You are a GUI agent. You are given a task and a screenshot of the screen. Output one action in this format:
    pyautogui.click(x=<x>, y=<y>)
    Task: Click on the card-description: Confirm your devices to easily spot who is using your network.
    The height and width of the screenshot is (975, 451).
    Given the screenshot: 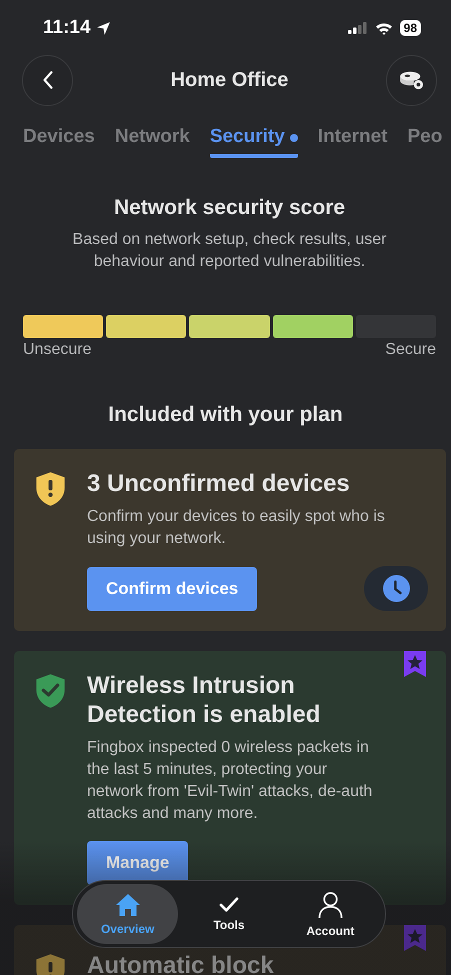 What is the action you would take?
    pyautogui.click(x=236, y=528)
    